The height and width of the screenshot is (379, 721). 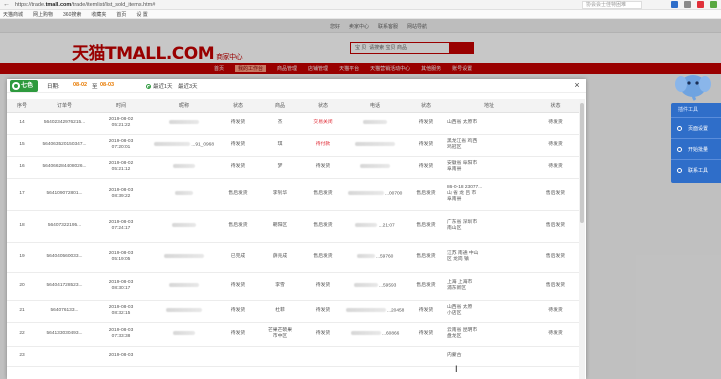 I want to click on back-icon: ←, so click(x=7, y=5).